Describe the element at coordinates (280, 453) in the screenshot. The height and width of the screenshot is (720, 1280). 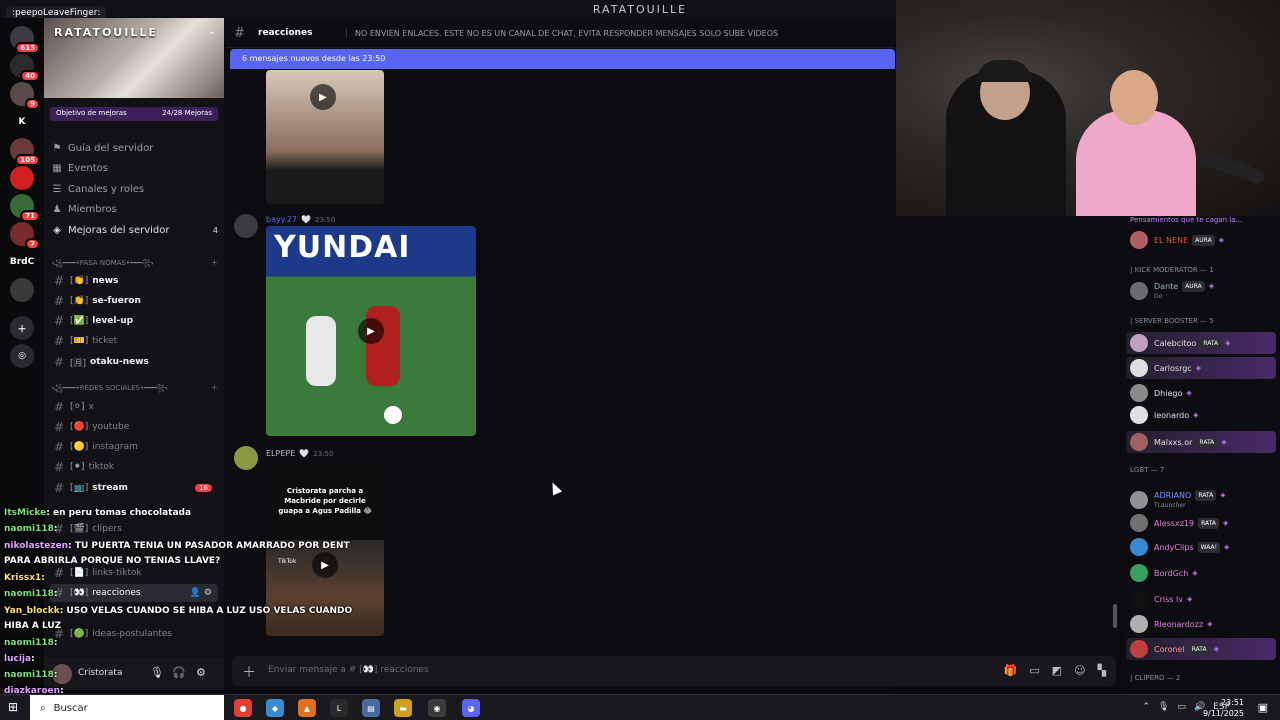
I see `message-author: ELPEPE` at that location.